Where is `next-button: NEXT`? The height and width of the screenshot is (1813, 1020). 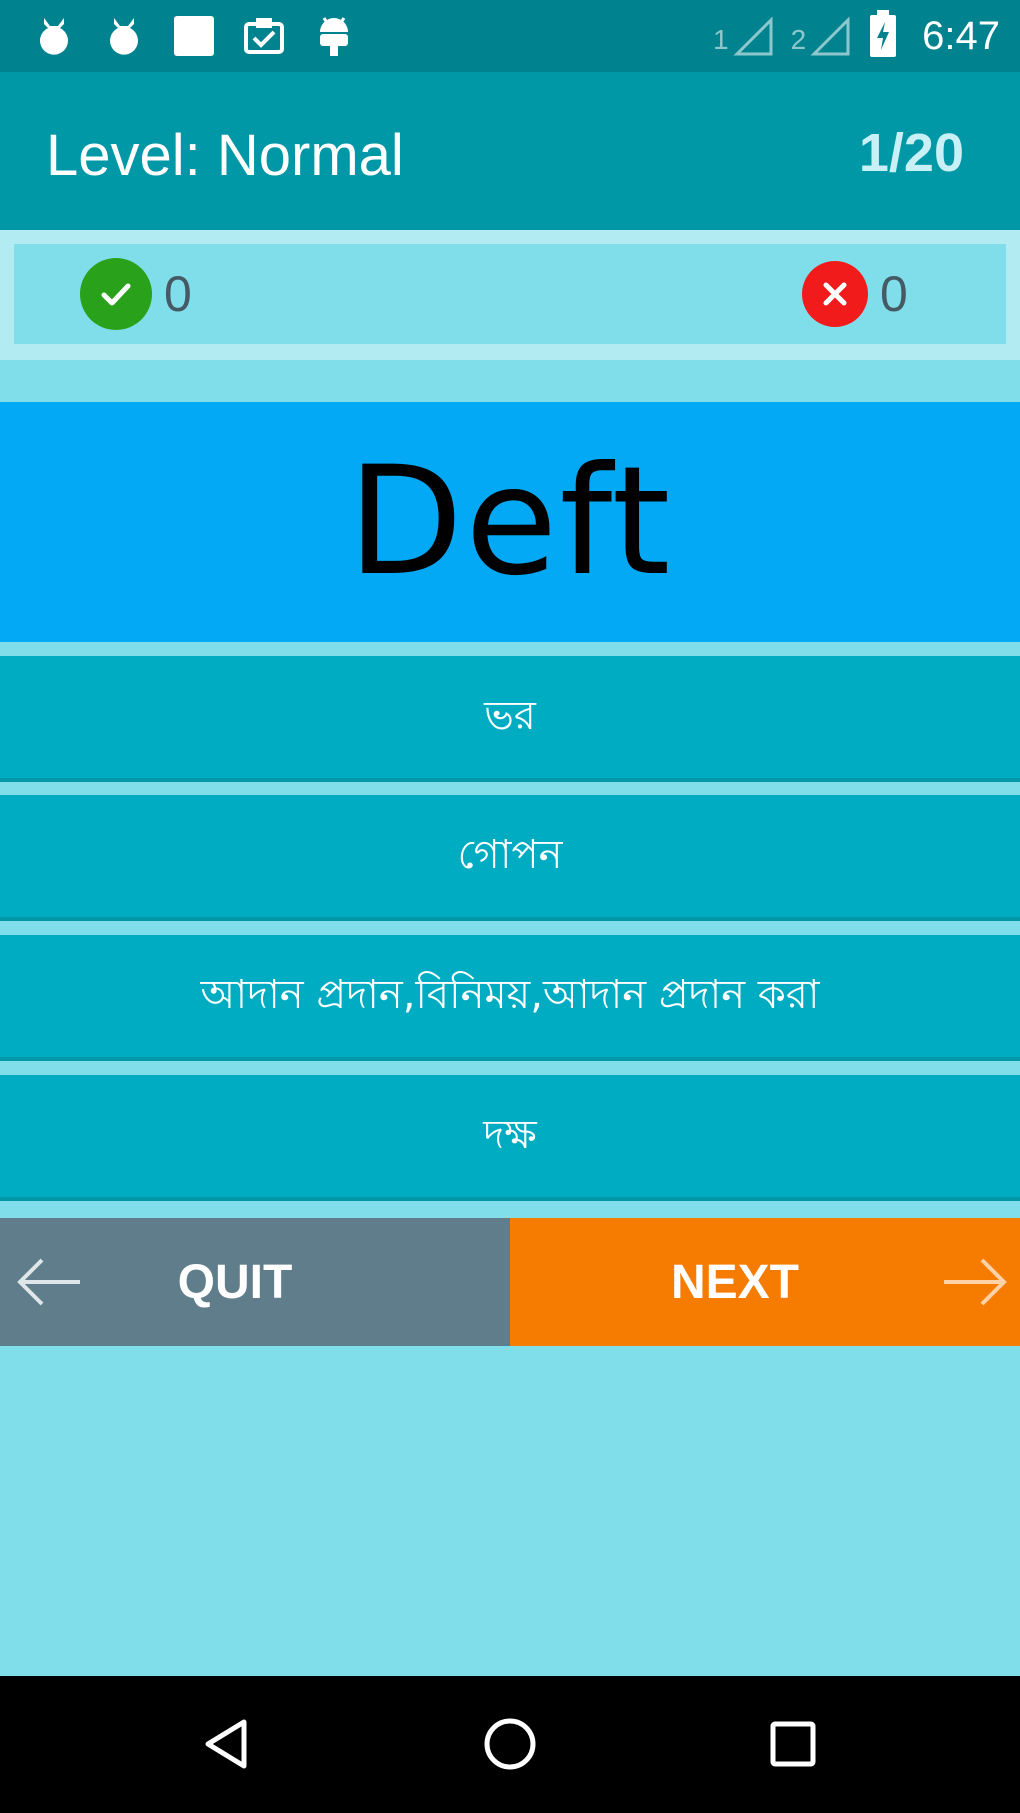
next-button: NEXT is located at coordinates (765, 1282).